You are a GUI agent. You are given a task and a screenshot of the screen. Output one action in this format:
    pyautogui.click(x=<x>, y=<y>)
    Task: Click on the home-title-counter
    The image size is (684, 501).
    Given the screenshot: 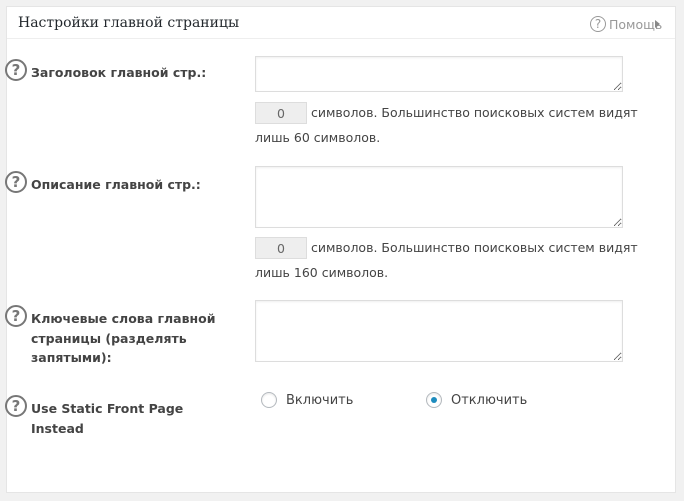 What is the action you would take?
    pyautogui.click(x=281, y=113)
    